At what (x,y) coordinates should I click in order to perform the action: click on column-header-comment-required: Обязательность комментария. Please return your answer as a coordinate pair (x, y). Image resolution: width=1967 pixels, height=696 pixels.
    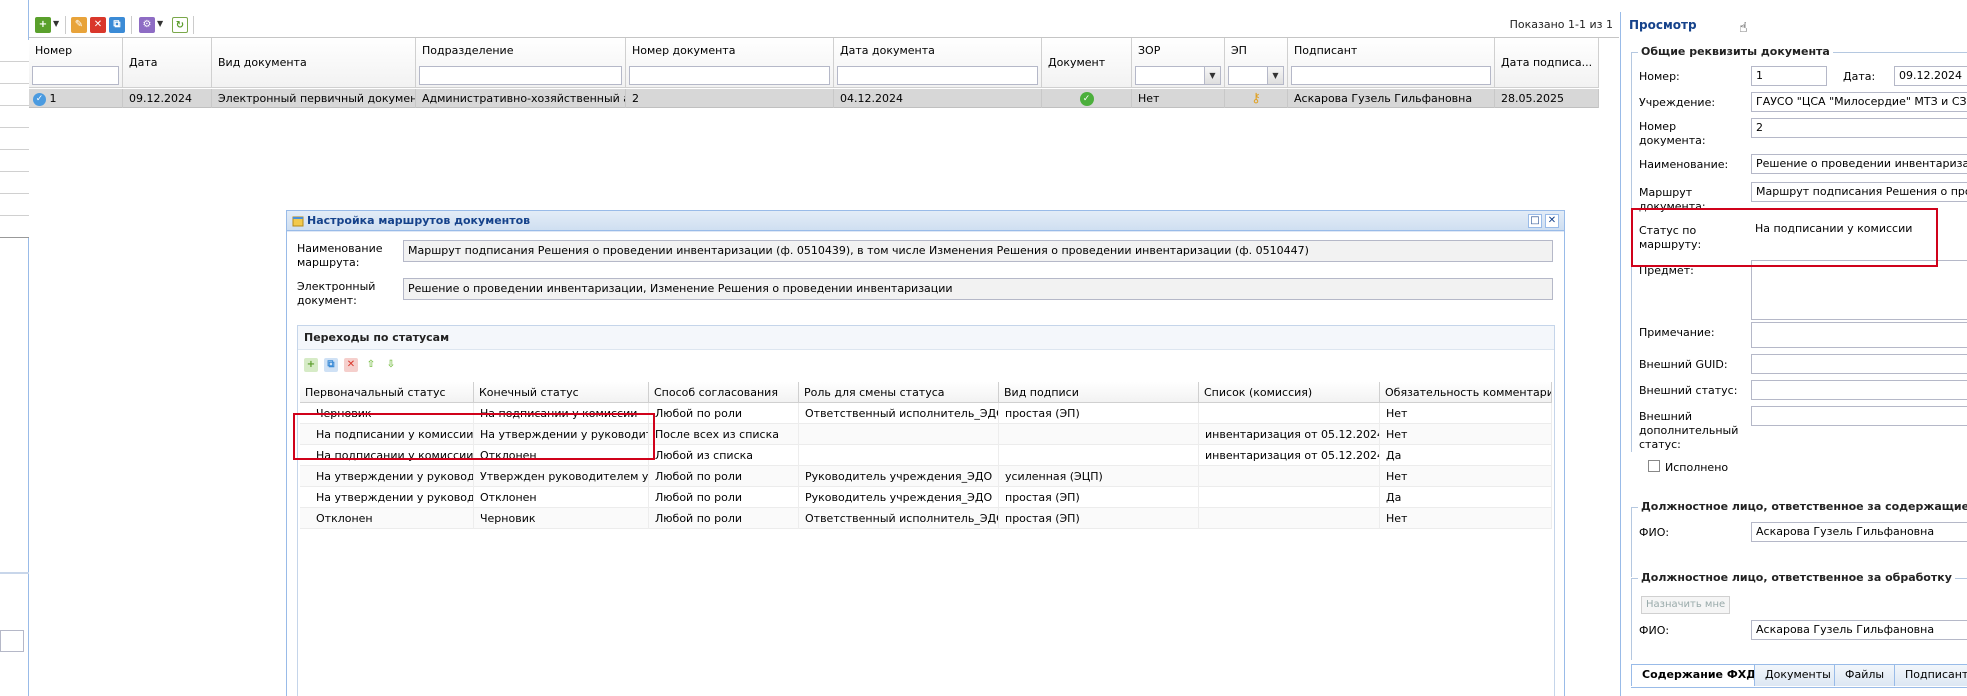
    Looking at the image, I should click on (1466, 392).